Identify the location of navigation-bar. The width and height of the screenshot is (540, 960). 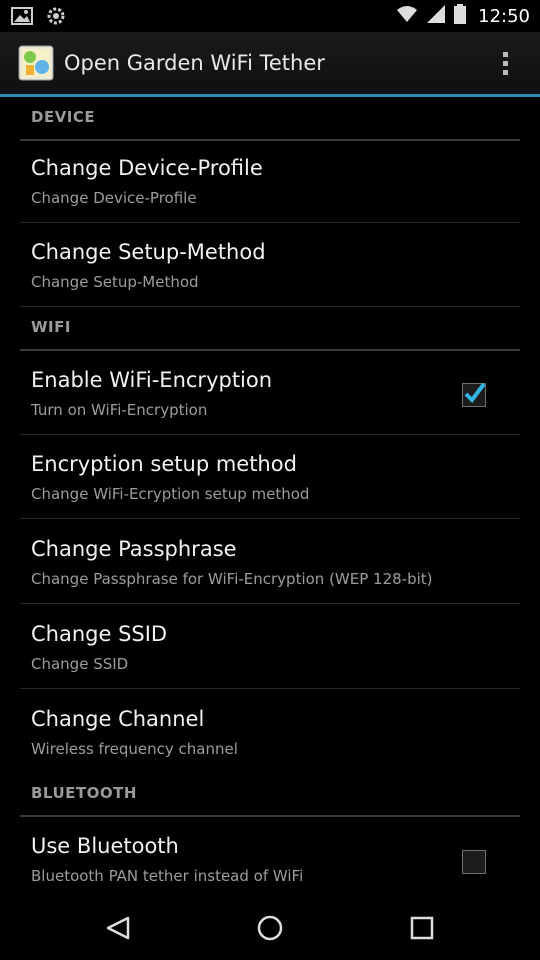
(270, 928).